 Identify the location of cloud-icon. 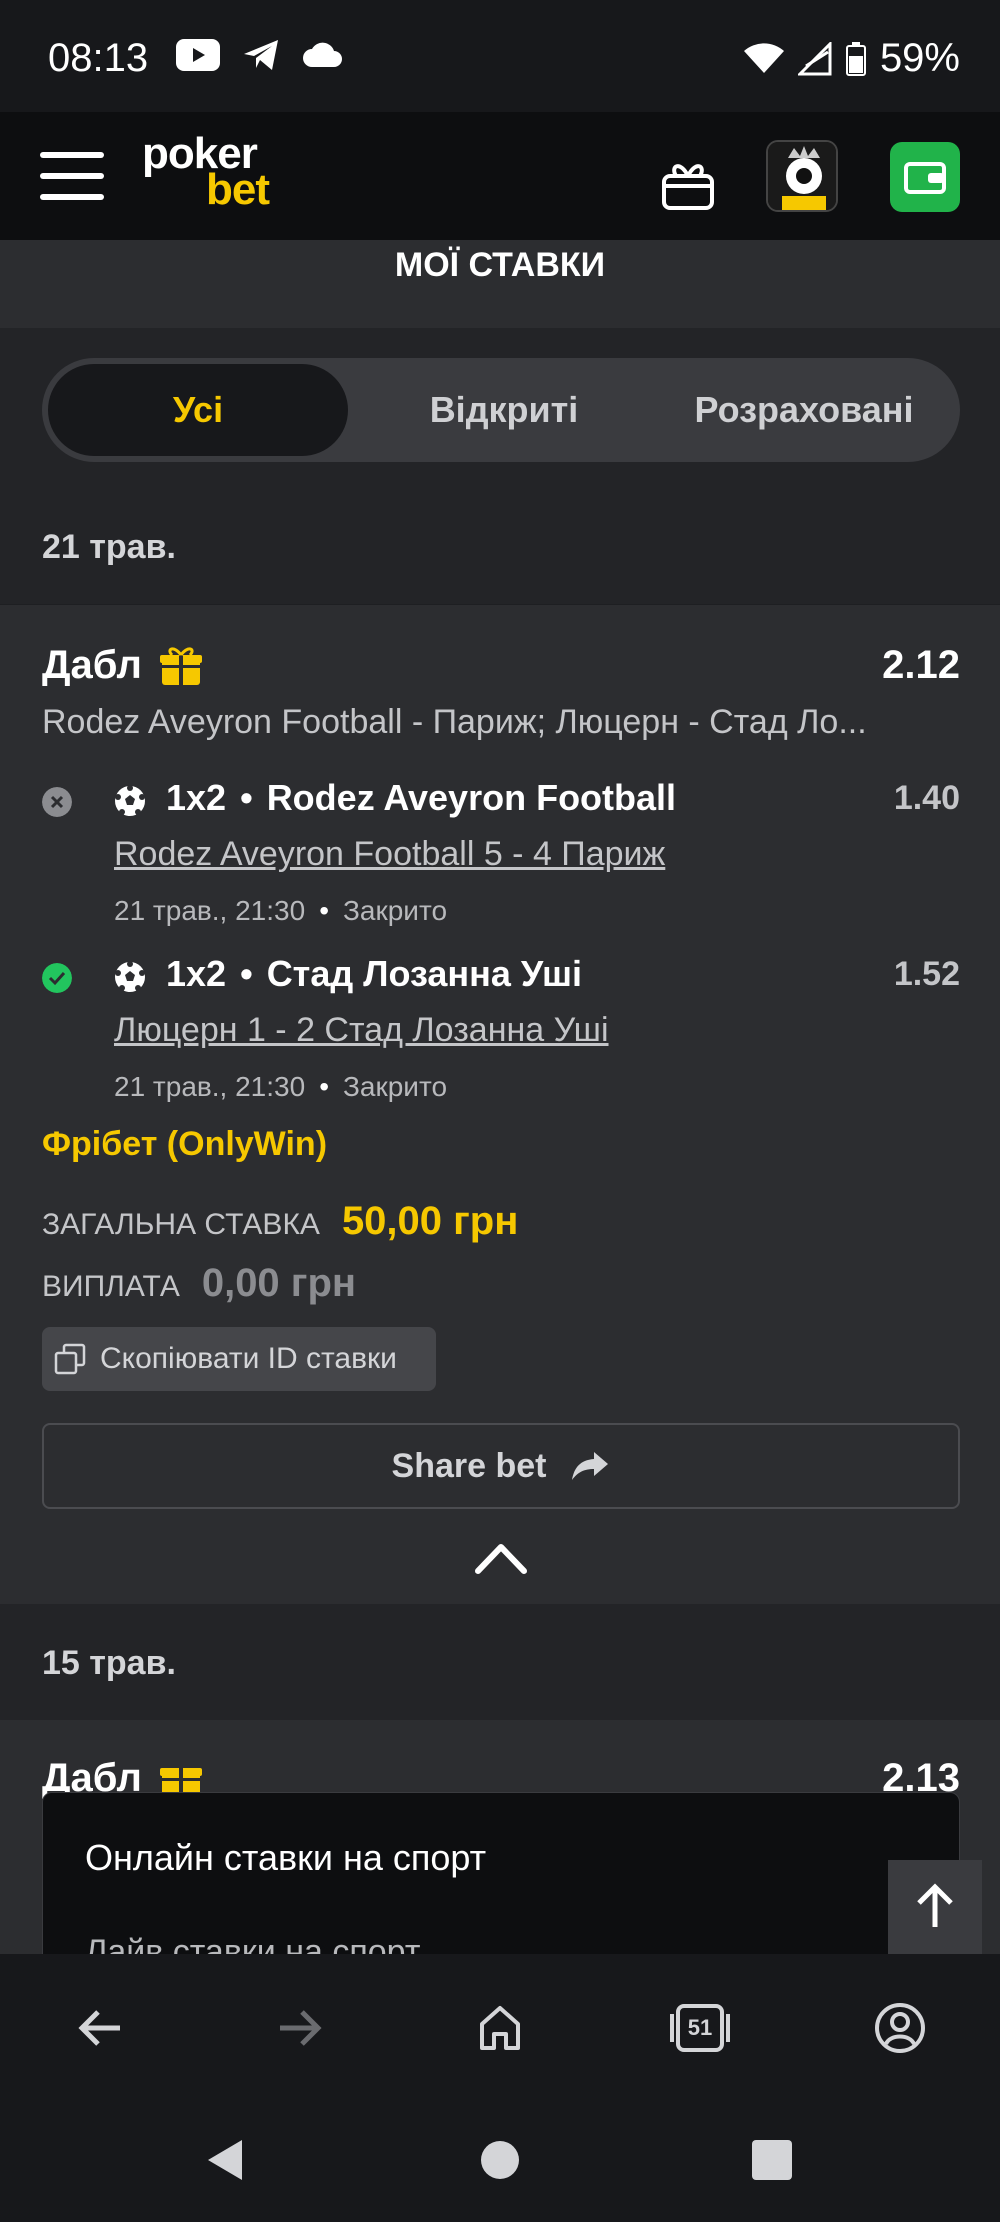
(322, 54).